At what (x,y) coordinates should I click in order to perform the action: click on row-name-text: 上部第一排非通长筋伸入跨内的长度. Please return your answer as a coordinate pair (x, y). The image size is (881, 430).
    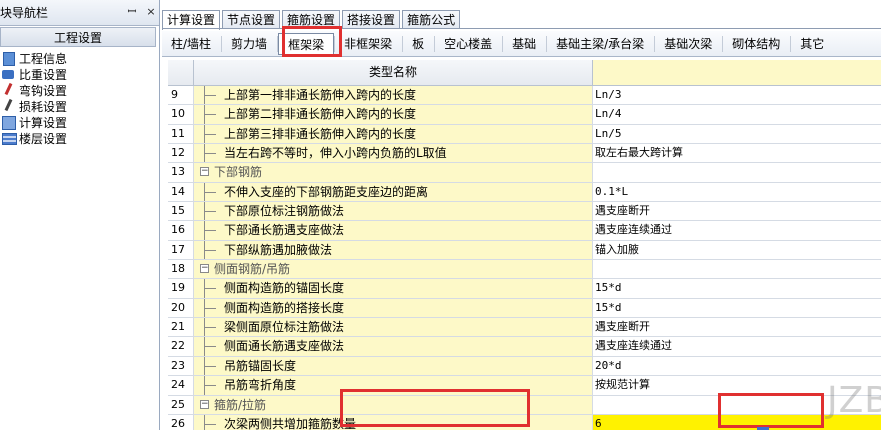
    Looking at the image, I should click on (320, 95).